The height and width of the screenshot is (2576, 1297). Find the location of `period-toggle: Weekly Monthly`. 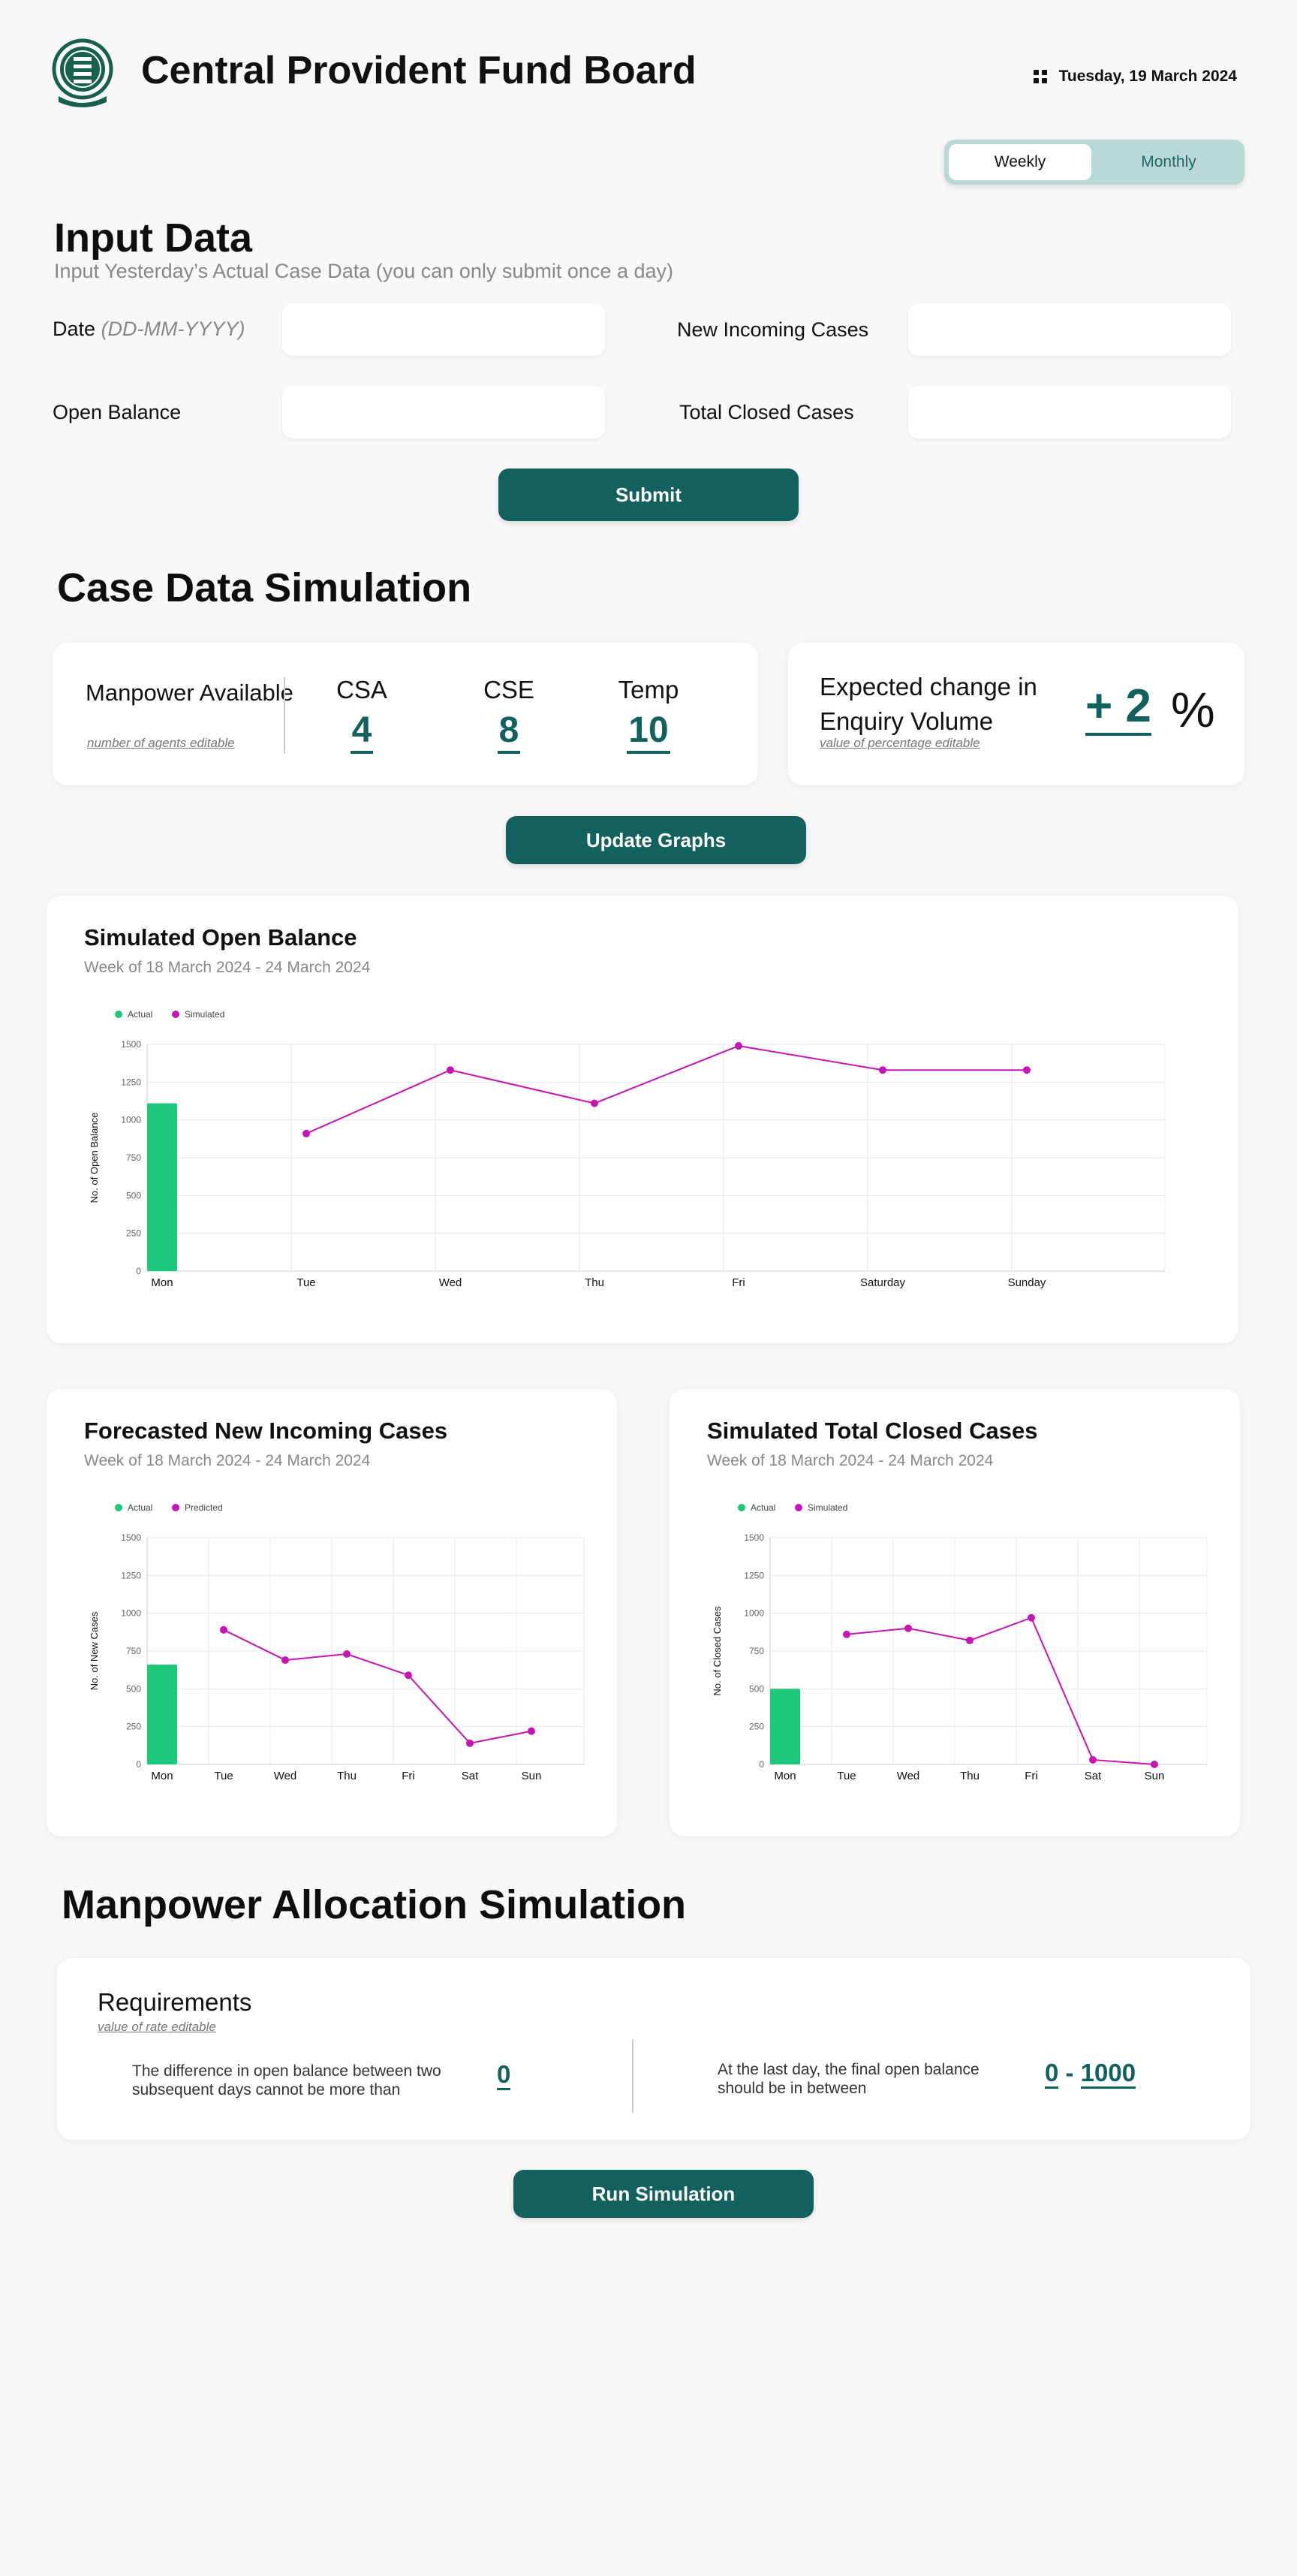

period-toggle: Weekly Monthly is located at coordinates (1094, 162).